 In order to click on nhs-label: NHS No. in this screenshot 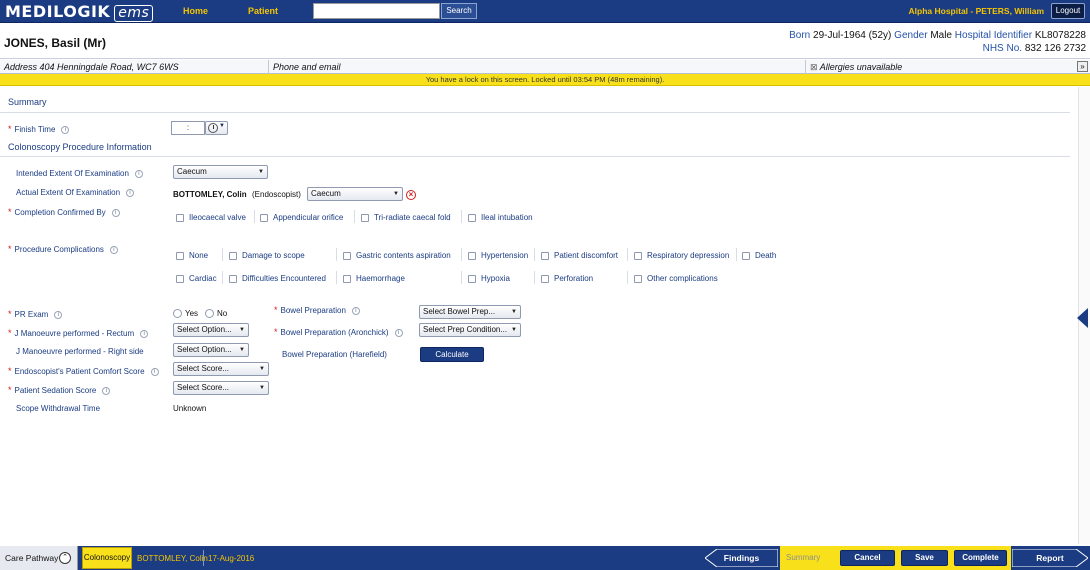, I will do `click(1002, 48)`.